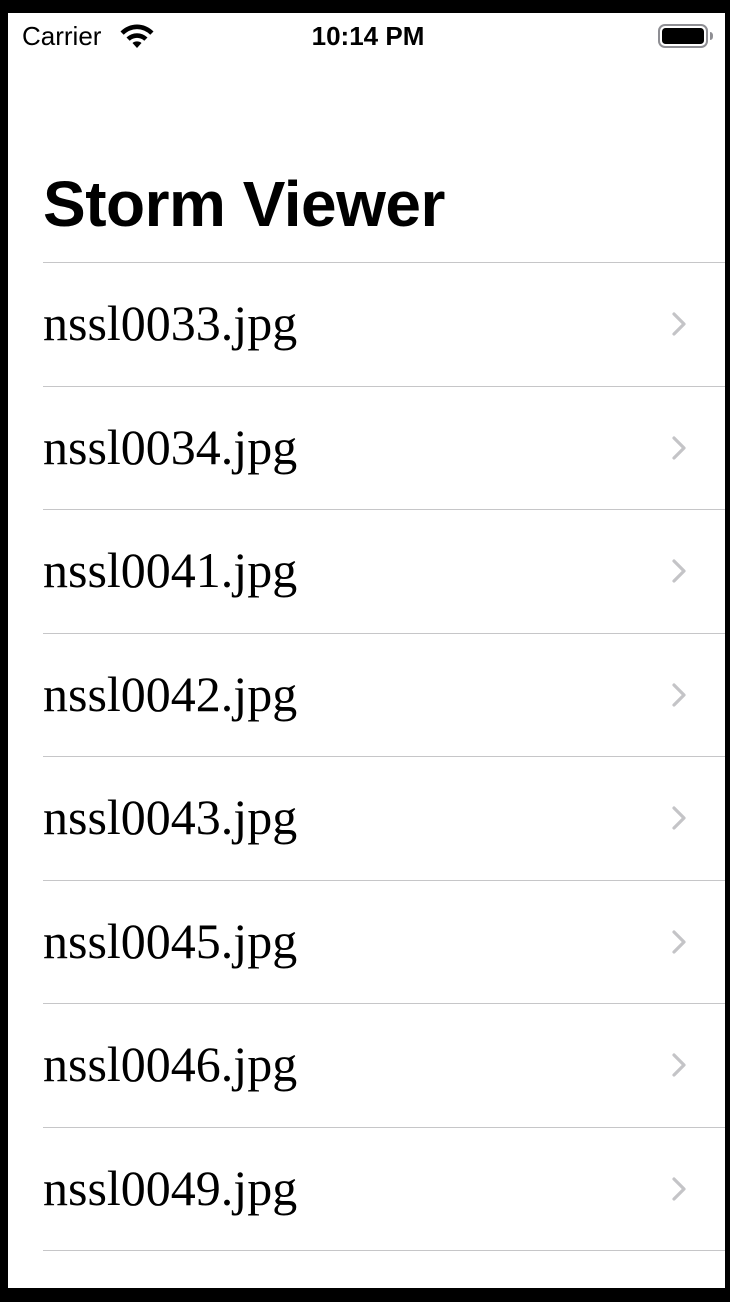 This screenshot has height=1302, width=730. Describe the element at coordinates (384, 1066) in the screenshot. I see `list-item: nssl0046.jpg` at that location.